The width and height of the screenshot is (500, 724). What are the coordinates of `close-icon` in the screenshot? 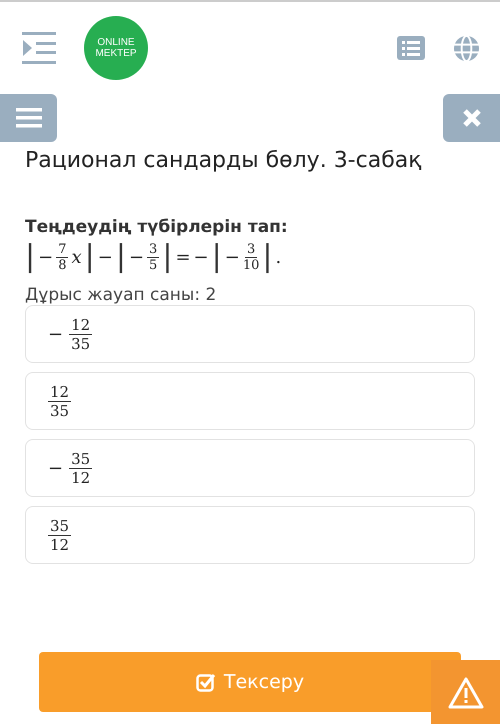 It's located at (472, 118).